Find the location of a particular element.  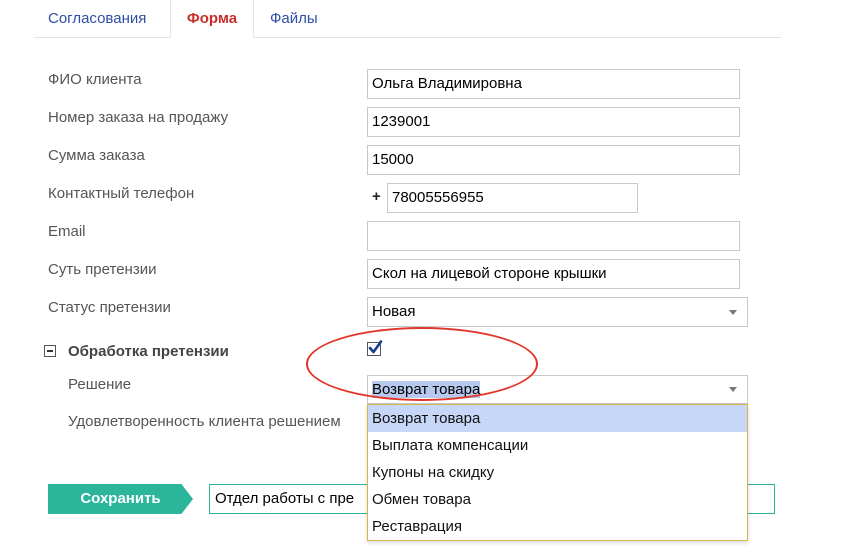

email-input is located at coordinates (553, 236).